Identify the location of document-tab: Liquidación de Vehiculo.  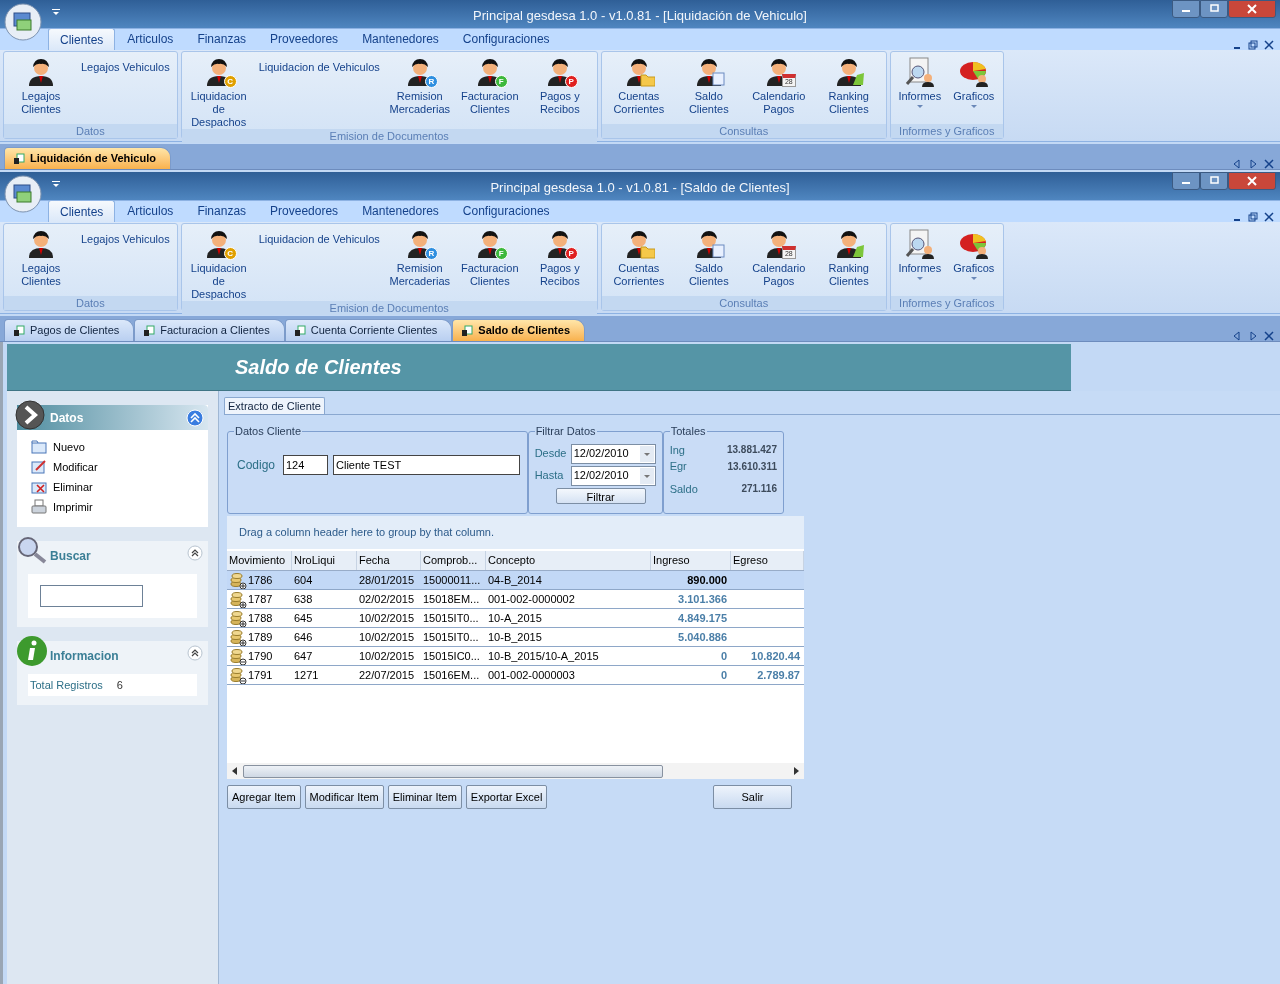
(87, 158).